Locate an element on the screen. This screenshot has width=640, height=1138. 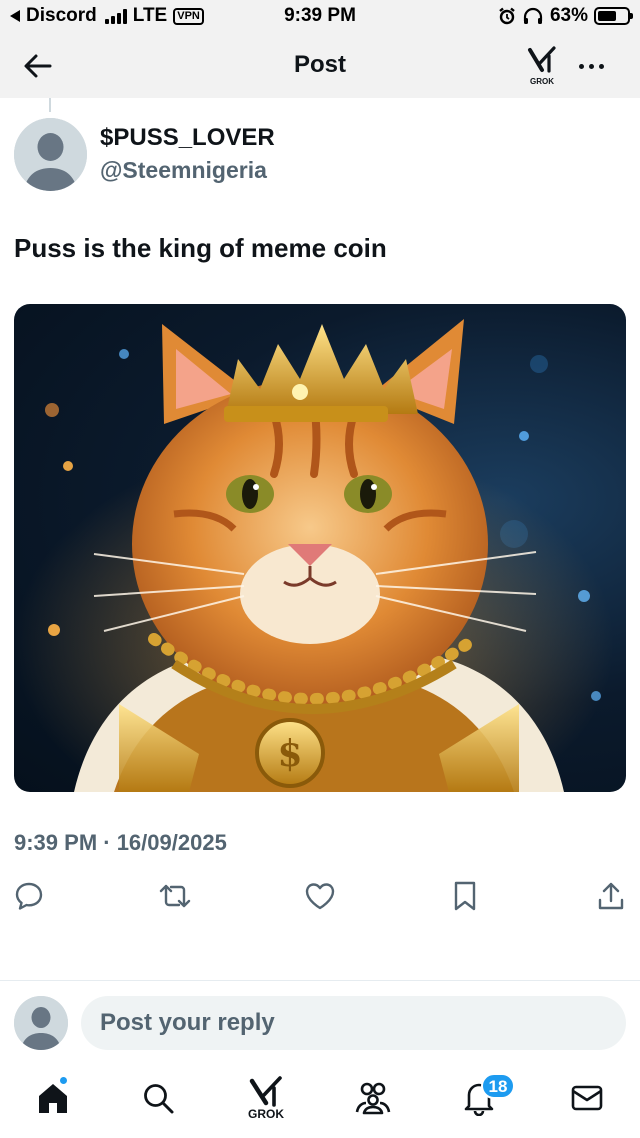
nav-communities is located at coordinates (373, 1098).